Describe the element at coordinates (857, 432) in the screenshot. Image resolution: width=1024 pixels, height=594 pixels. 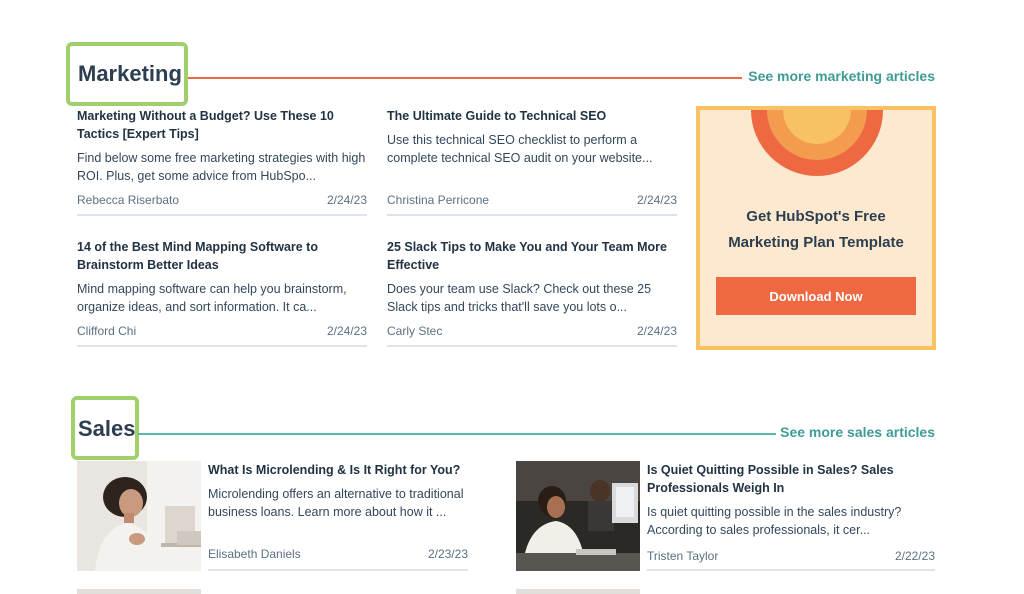
I see `see-more-sales-link: See more sales articles` at that location.